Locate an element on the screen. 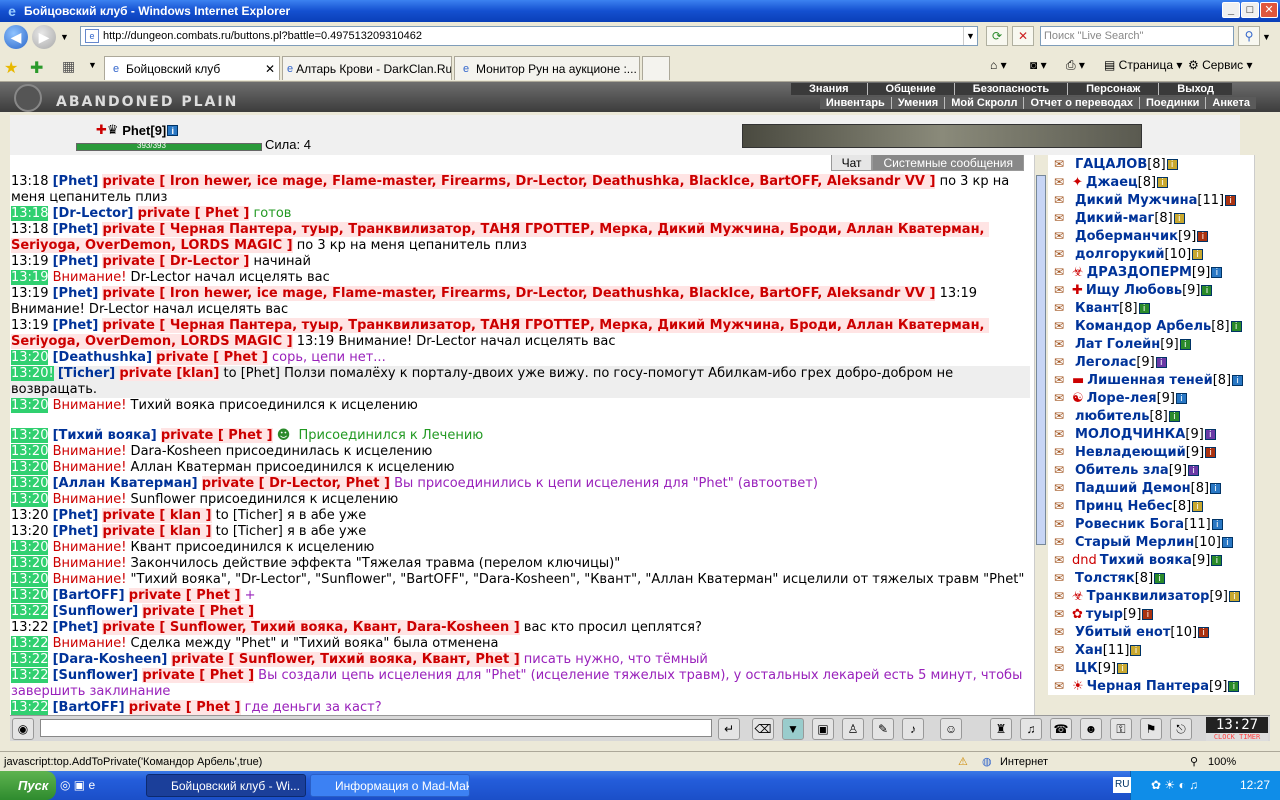  add-favorites-icon: ✚ is located at coordinates (36, 68).